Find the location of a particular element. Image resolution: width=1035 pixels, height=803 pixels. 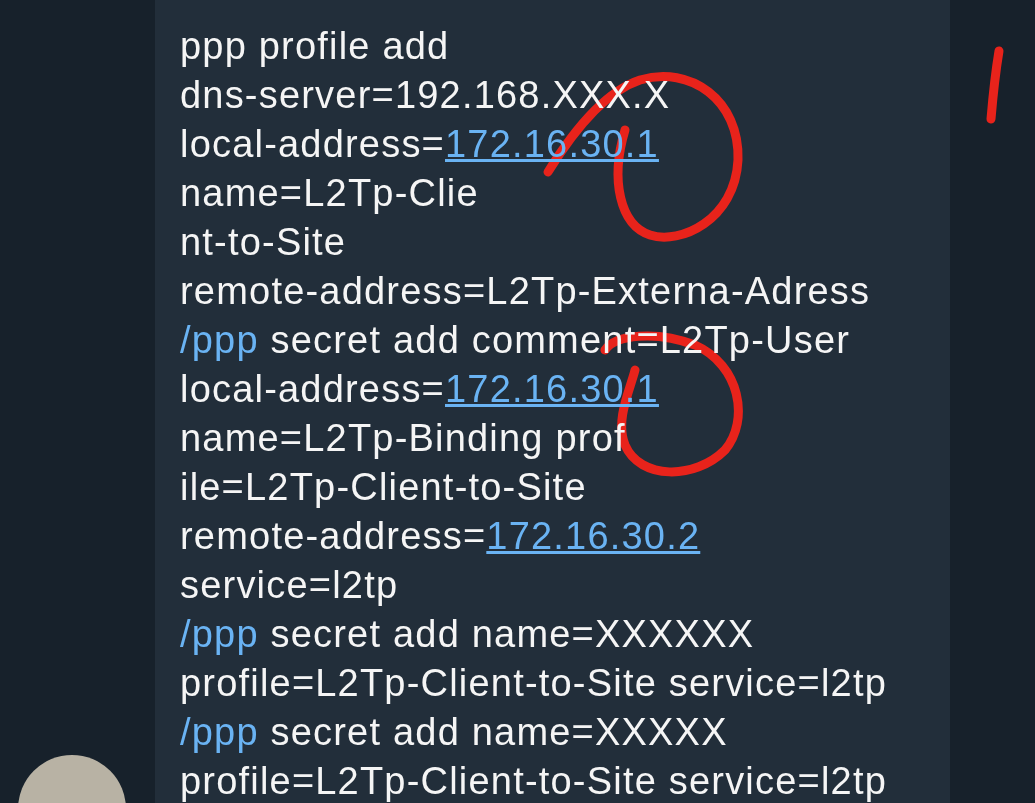

message-line: ile=L2Tp-Client-to-Site is located at coordinates (384, 487).